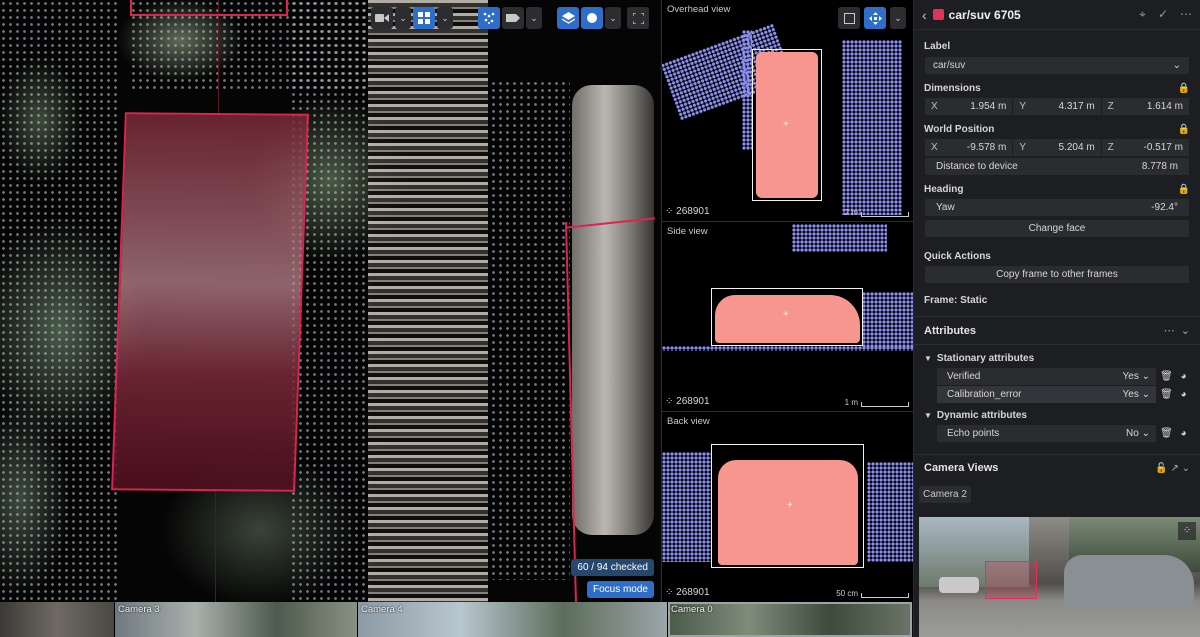 The width and height of the screenshot is (1200, 637). Describe the element at coordinates (139, 609) in the screenshot. I see `camera-label: Camera 3` at that location.